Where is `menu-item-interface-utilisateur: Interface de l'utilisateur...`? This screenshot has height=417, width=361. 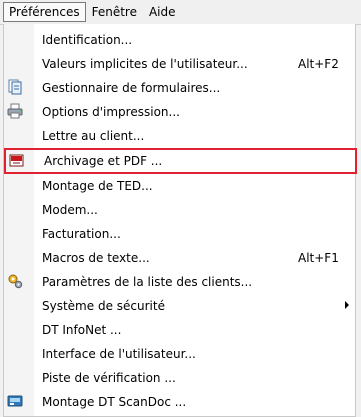 menu-item-interface-utilisateur: Interface de l'utilisateur... is located at coordinates (180, 353).